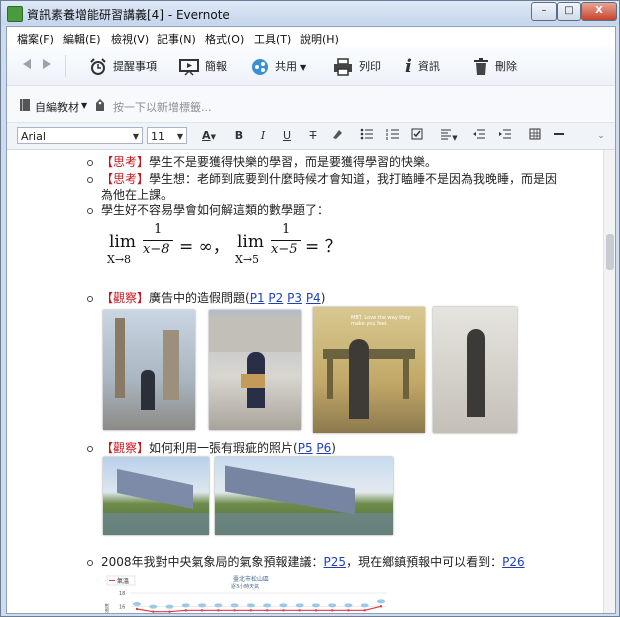 This screenshot has height=617, width=620. Describe the element at coordinates (294, 298) in the screenshot. I see `link-p3: P3` at that location.